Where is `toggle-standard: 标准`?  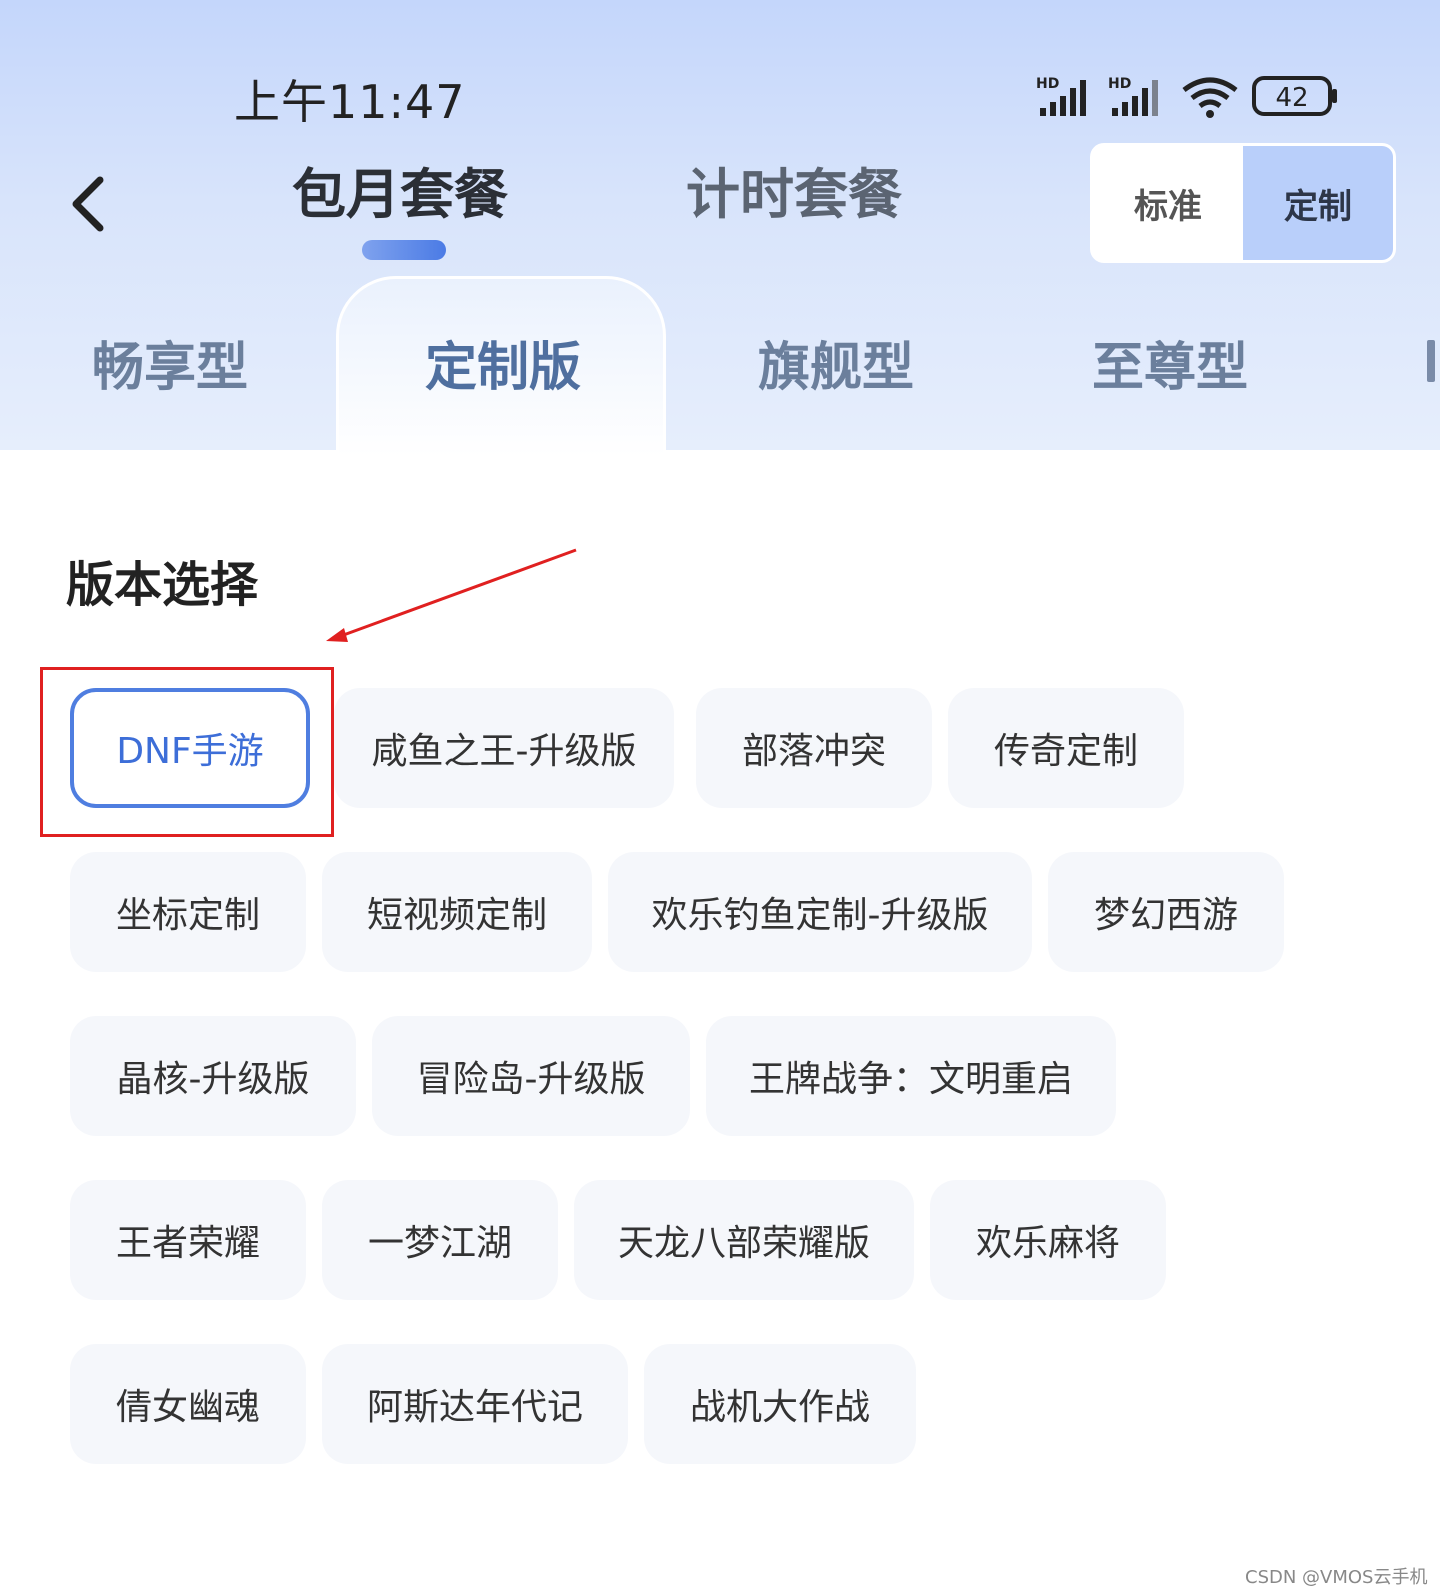
toggle-standard: 标准 is located at coordinates (1168, 203).